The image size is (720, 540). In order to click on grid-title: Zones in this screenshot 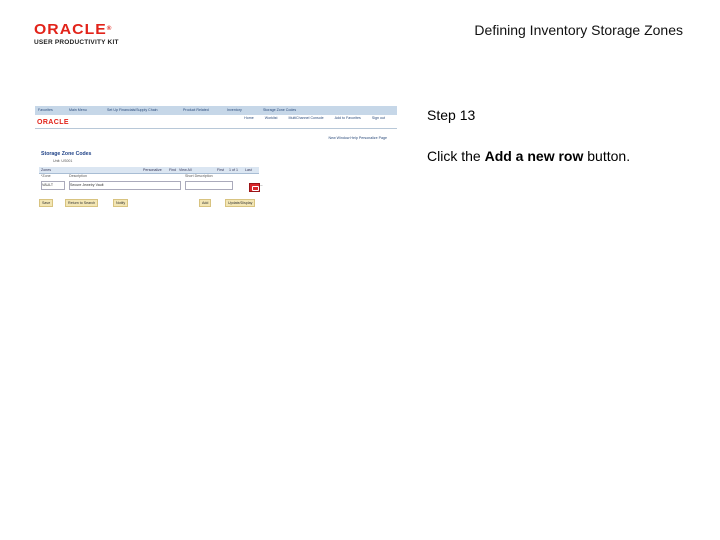, I will do `click(46, 170)`.